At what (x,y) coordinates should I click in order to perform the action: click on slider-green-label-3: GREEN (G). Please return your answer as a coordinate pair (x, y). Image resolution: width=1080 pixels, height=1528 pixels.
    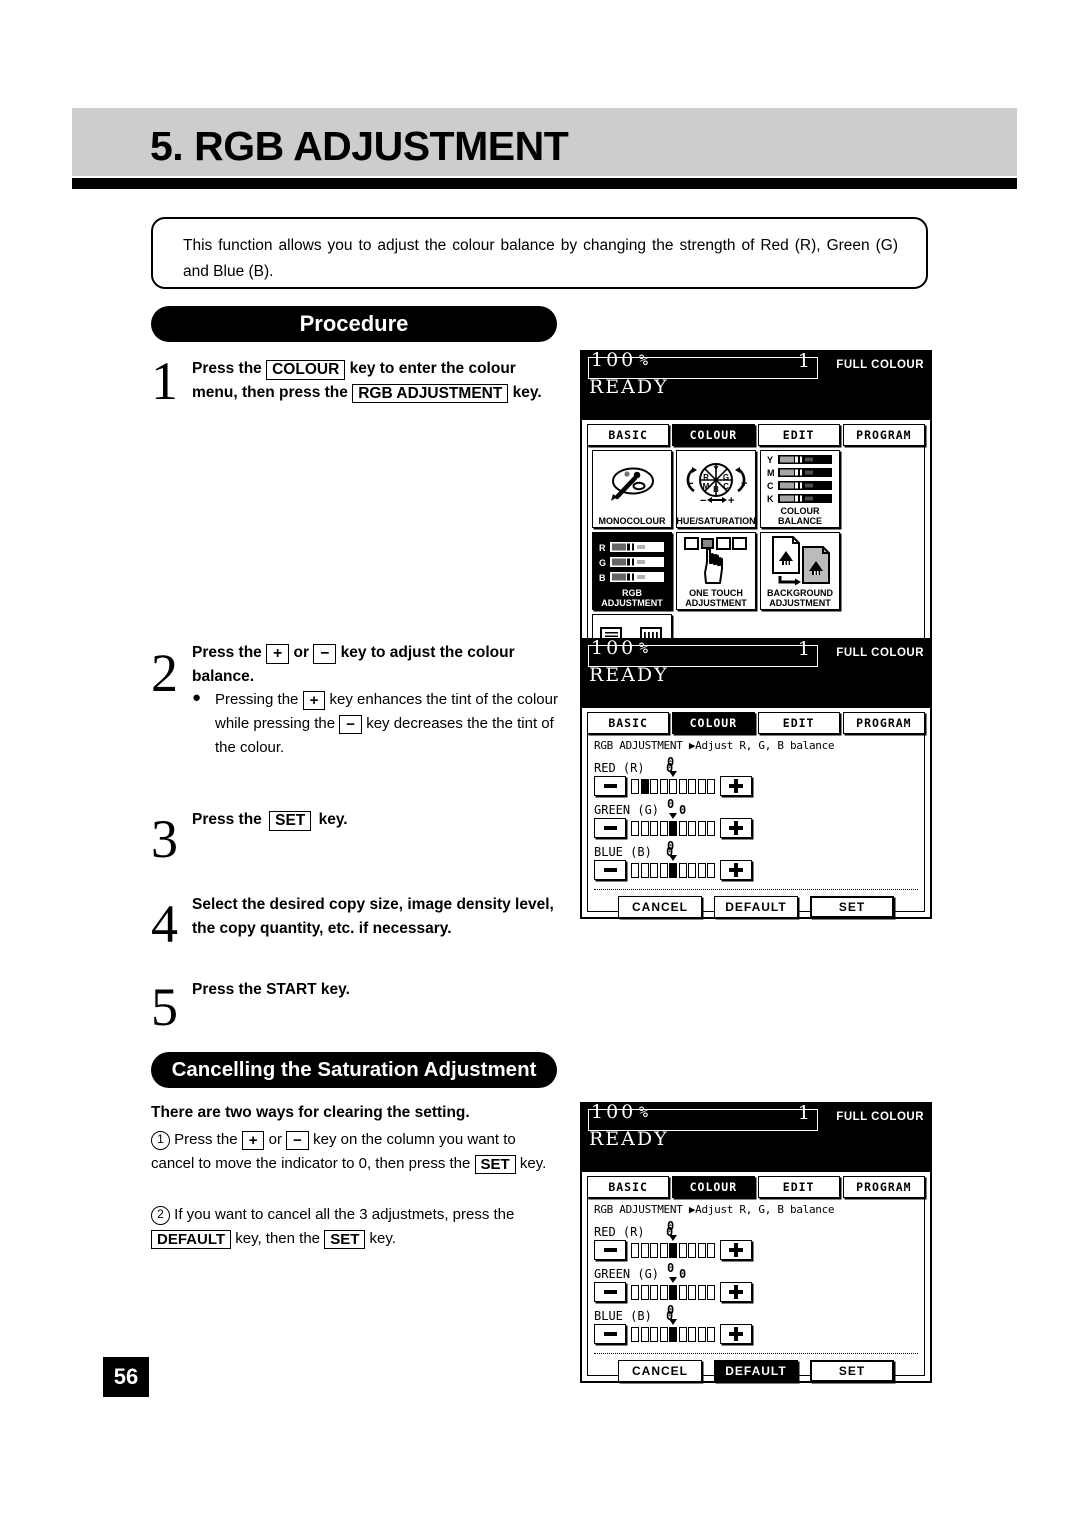
    Looking at the image, I should click on (627, 1274).